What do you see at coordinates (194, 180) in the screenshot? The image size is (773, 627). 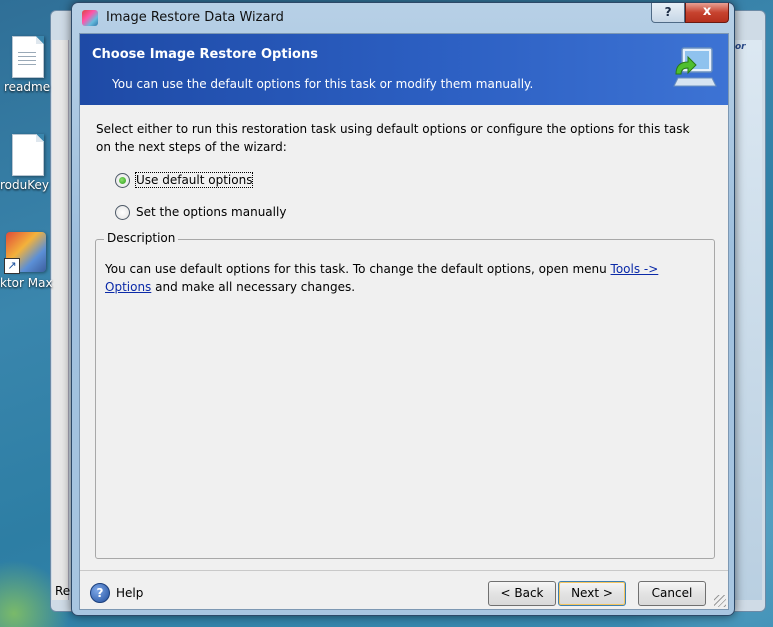 I see `option-label: Use default options` at bounding box center [194, 180].